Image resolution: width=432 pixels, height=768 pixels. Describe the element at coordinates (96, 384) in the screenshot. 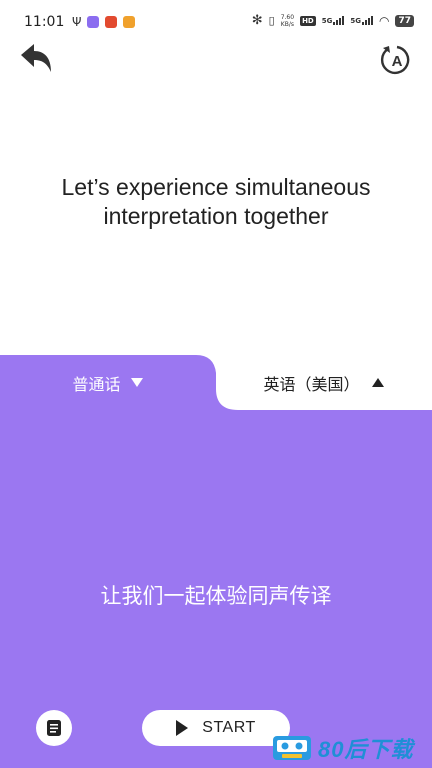

I see `source-language-label: 普通话` at that location.